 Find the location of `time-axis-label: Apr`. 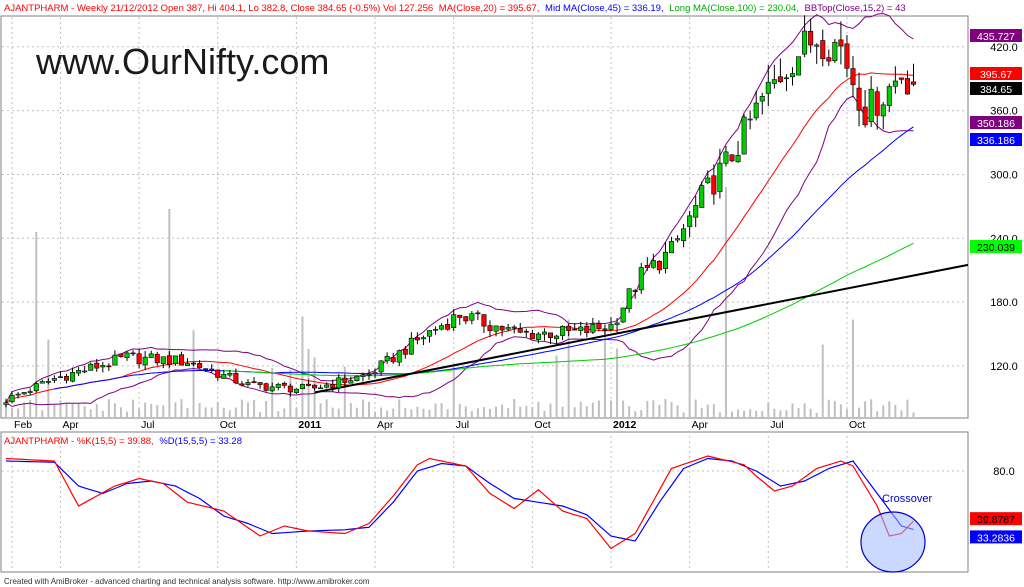

time-axis-label: Apr is located at coordinates (385, 425).